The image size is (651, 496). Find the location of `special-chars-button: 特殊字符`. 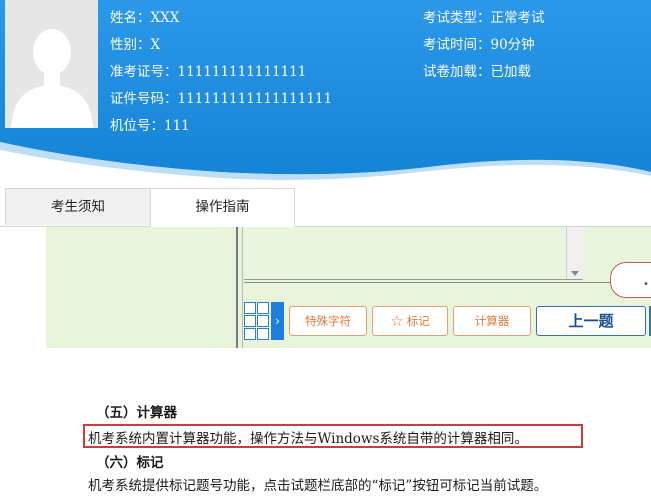

special-chars-button: 特殊字符 is located at coordinates (328, 321).